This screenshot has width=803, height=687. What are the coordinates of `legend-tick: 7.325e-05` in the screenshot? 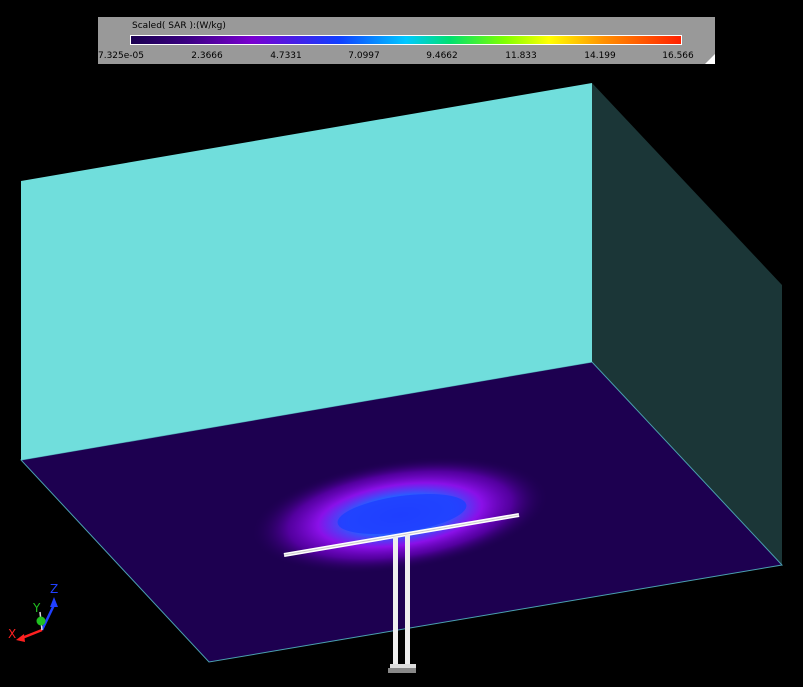 It's located at (121, 56).